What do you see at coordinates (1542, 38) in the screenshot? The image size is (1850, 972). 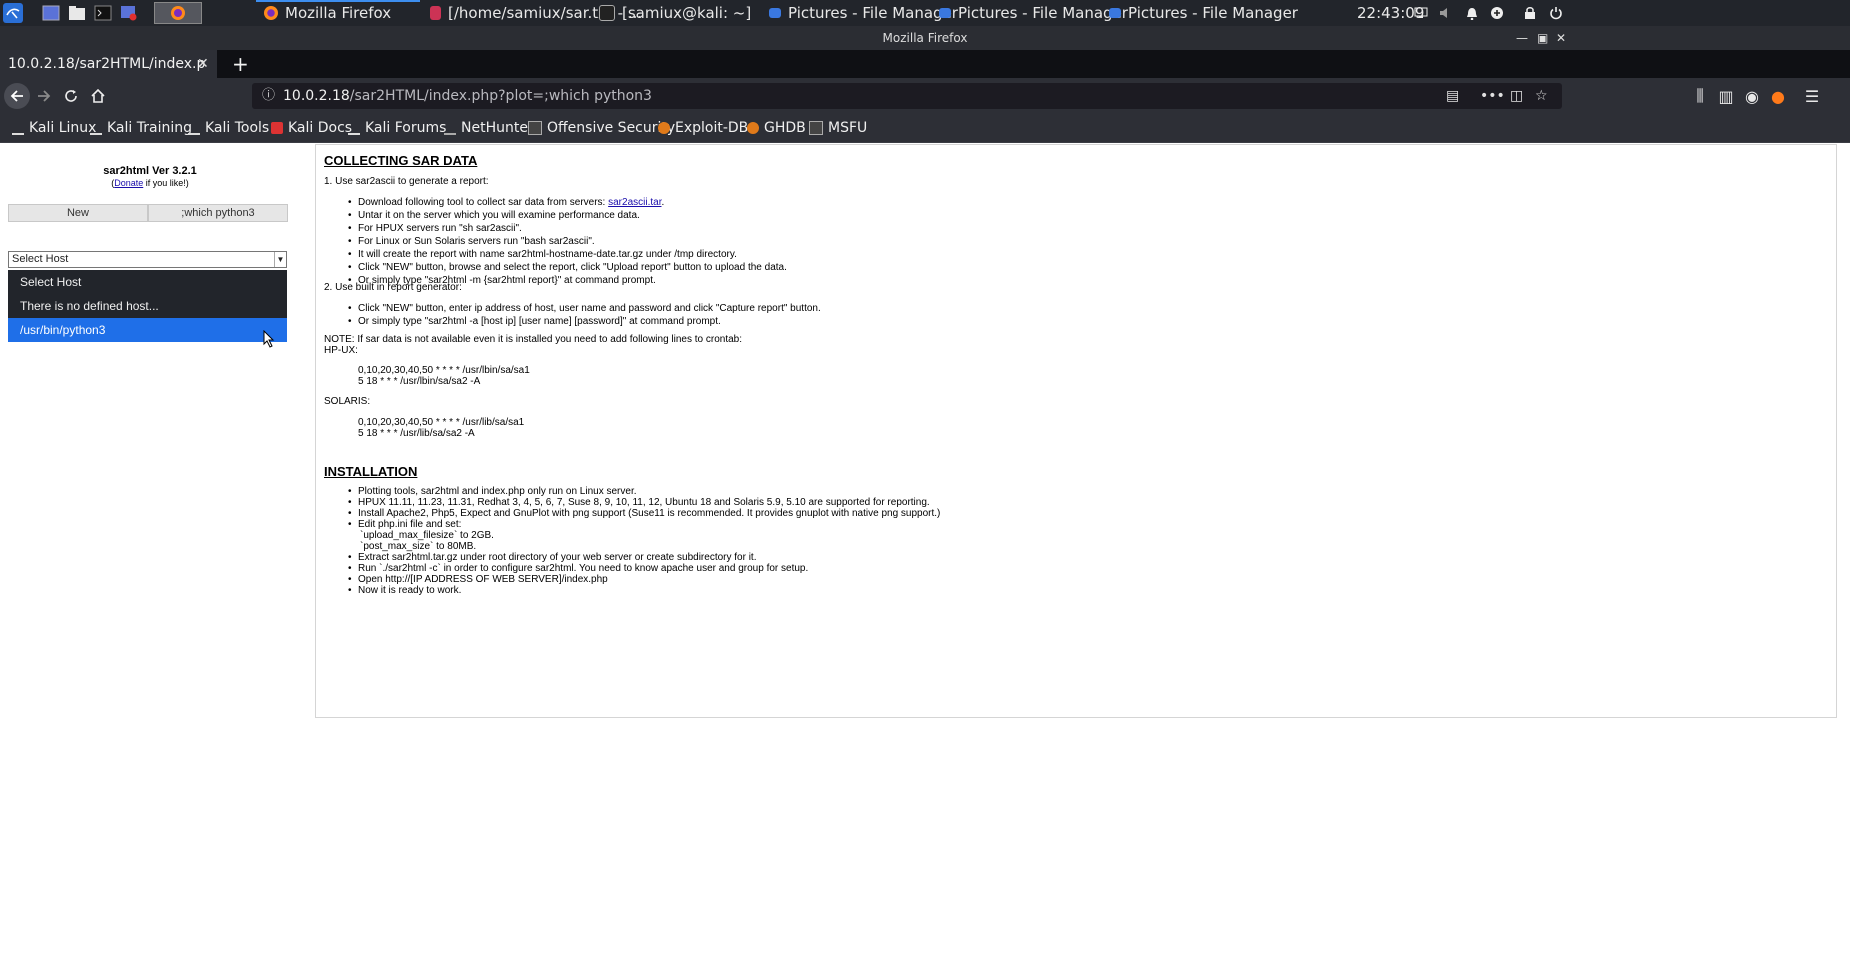 I see `maximize-icon: ▣` at bounding box center [1542, 38].